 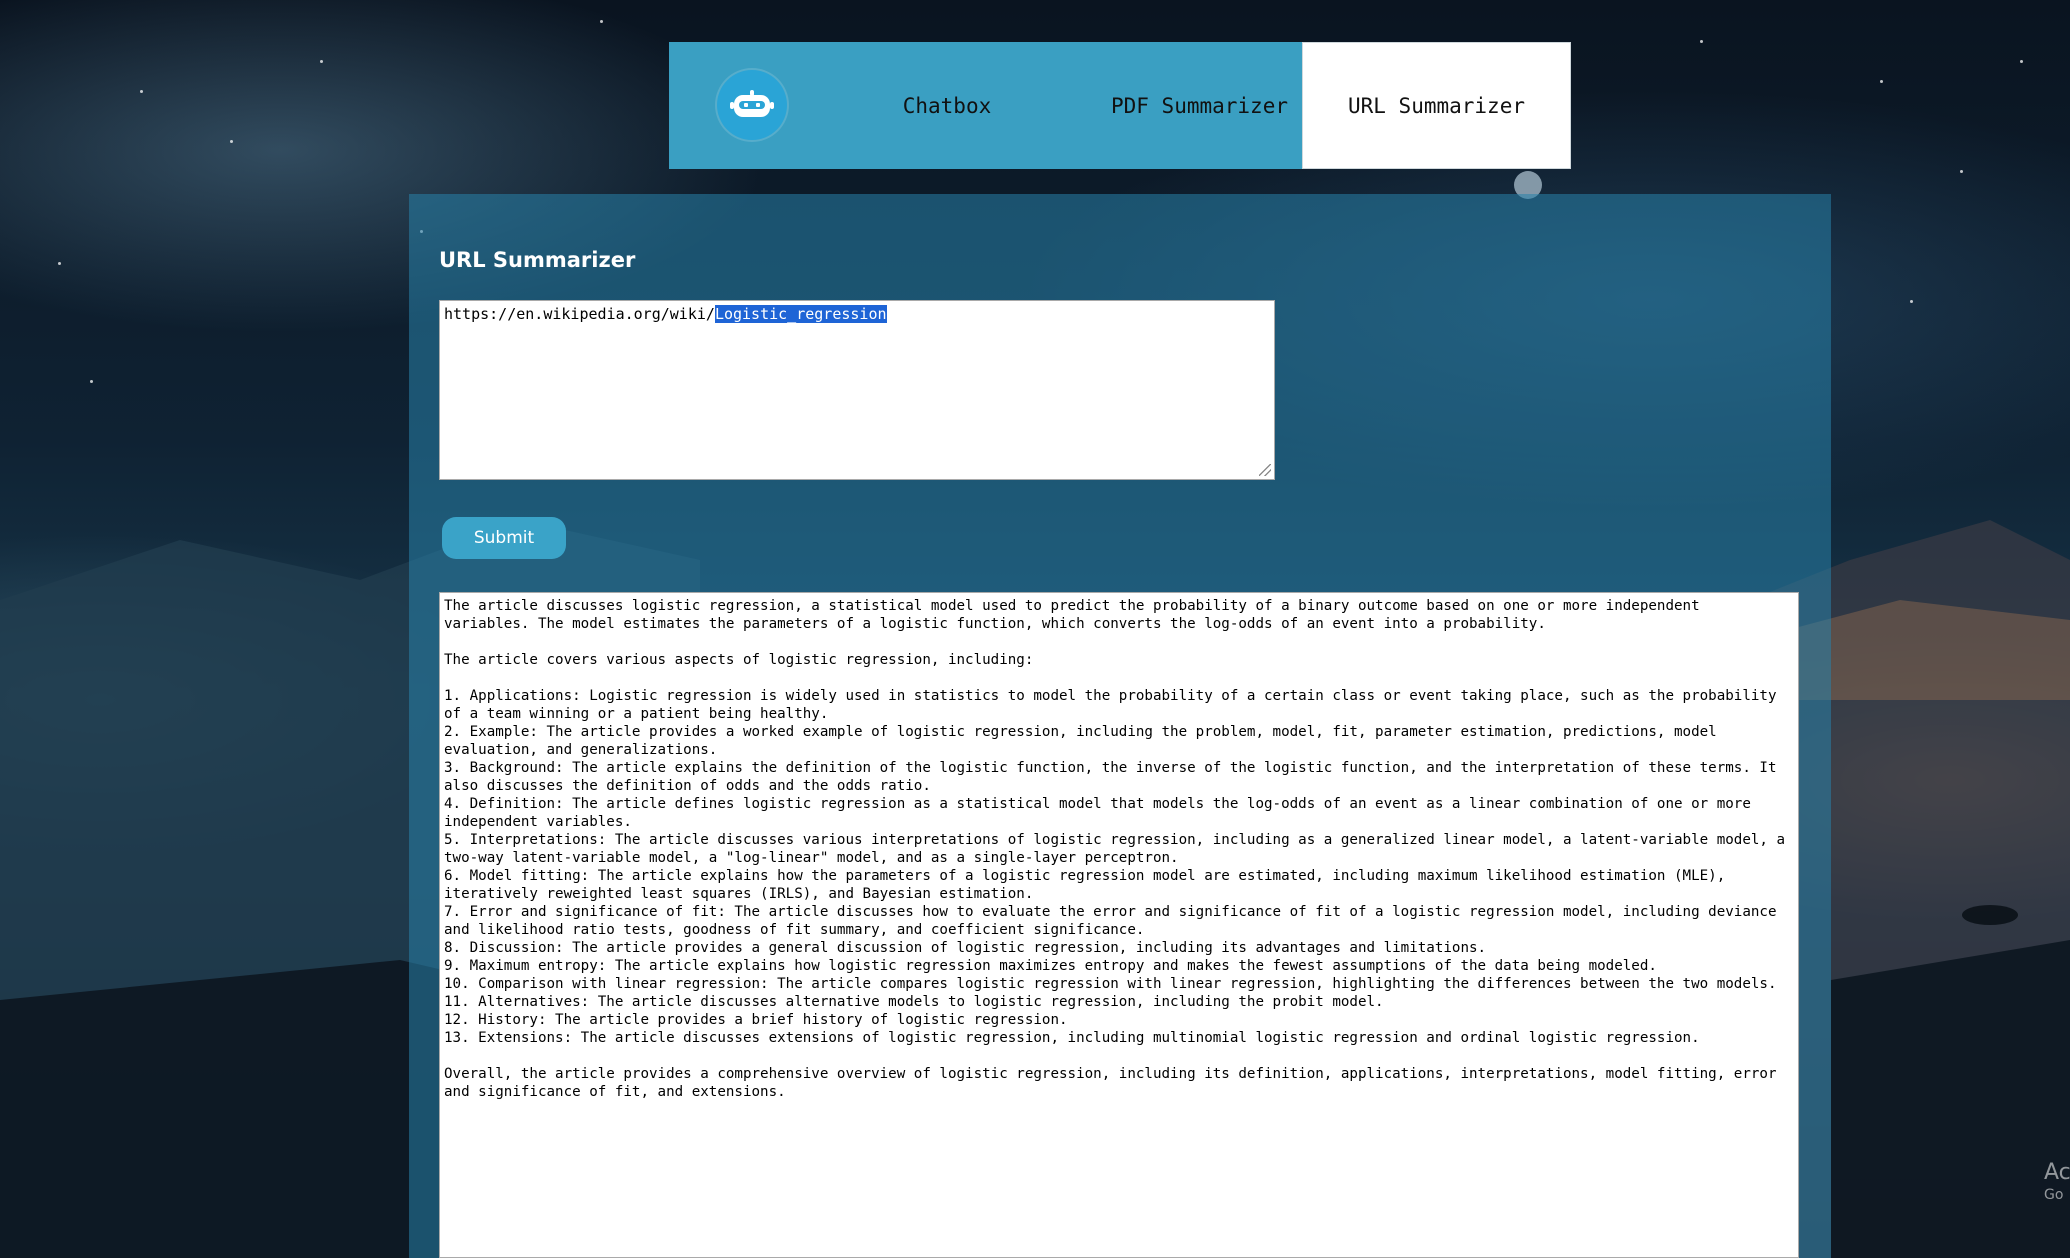 I want to click on page-title: URL Summarizer, so click(x=537, y=260).